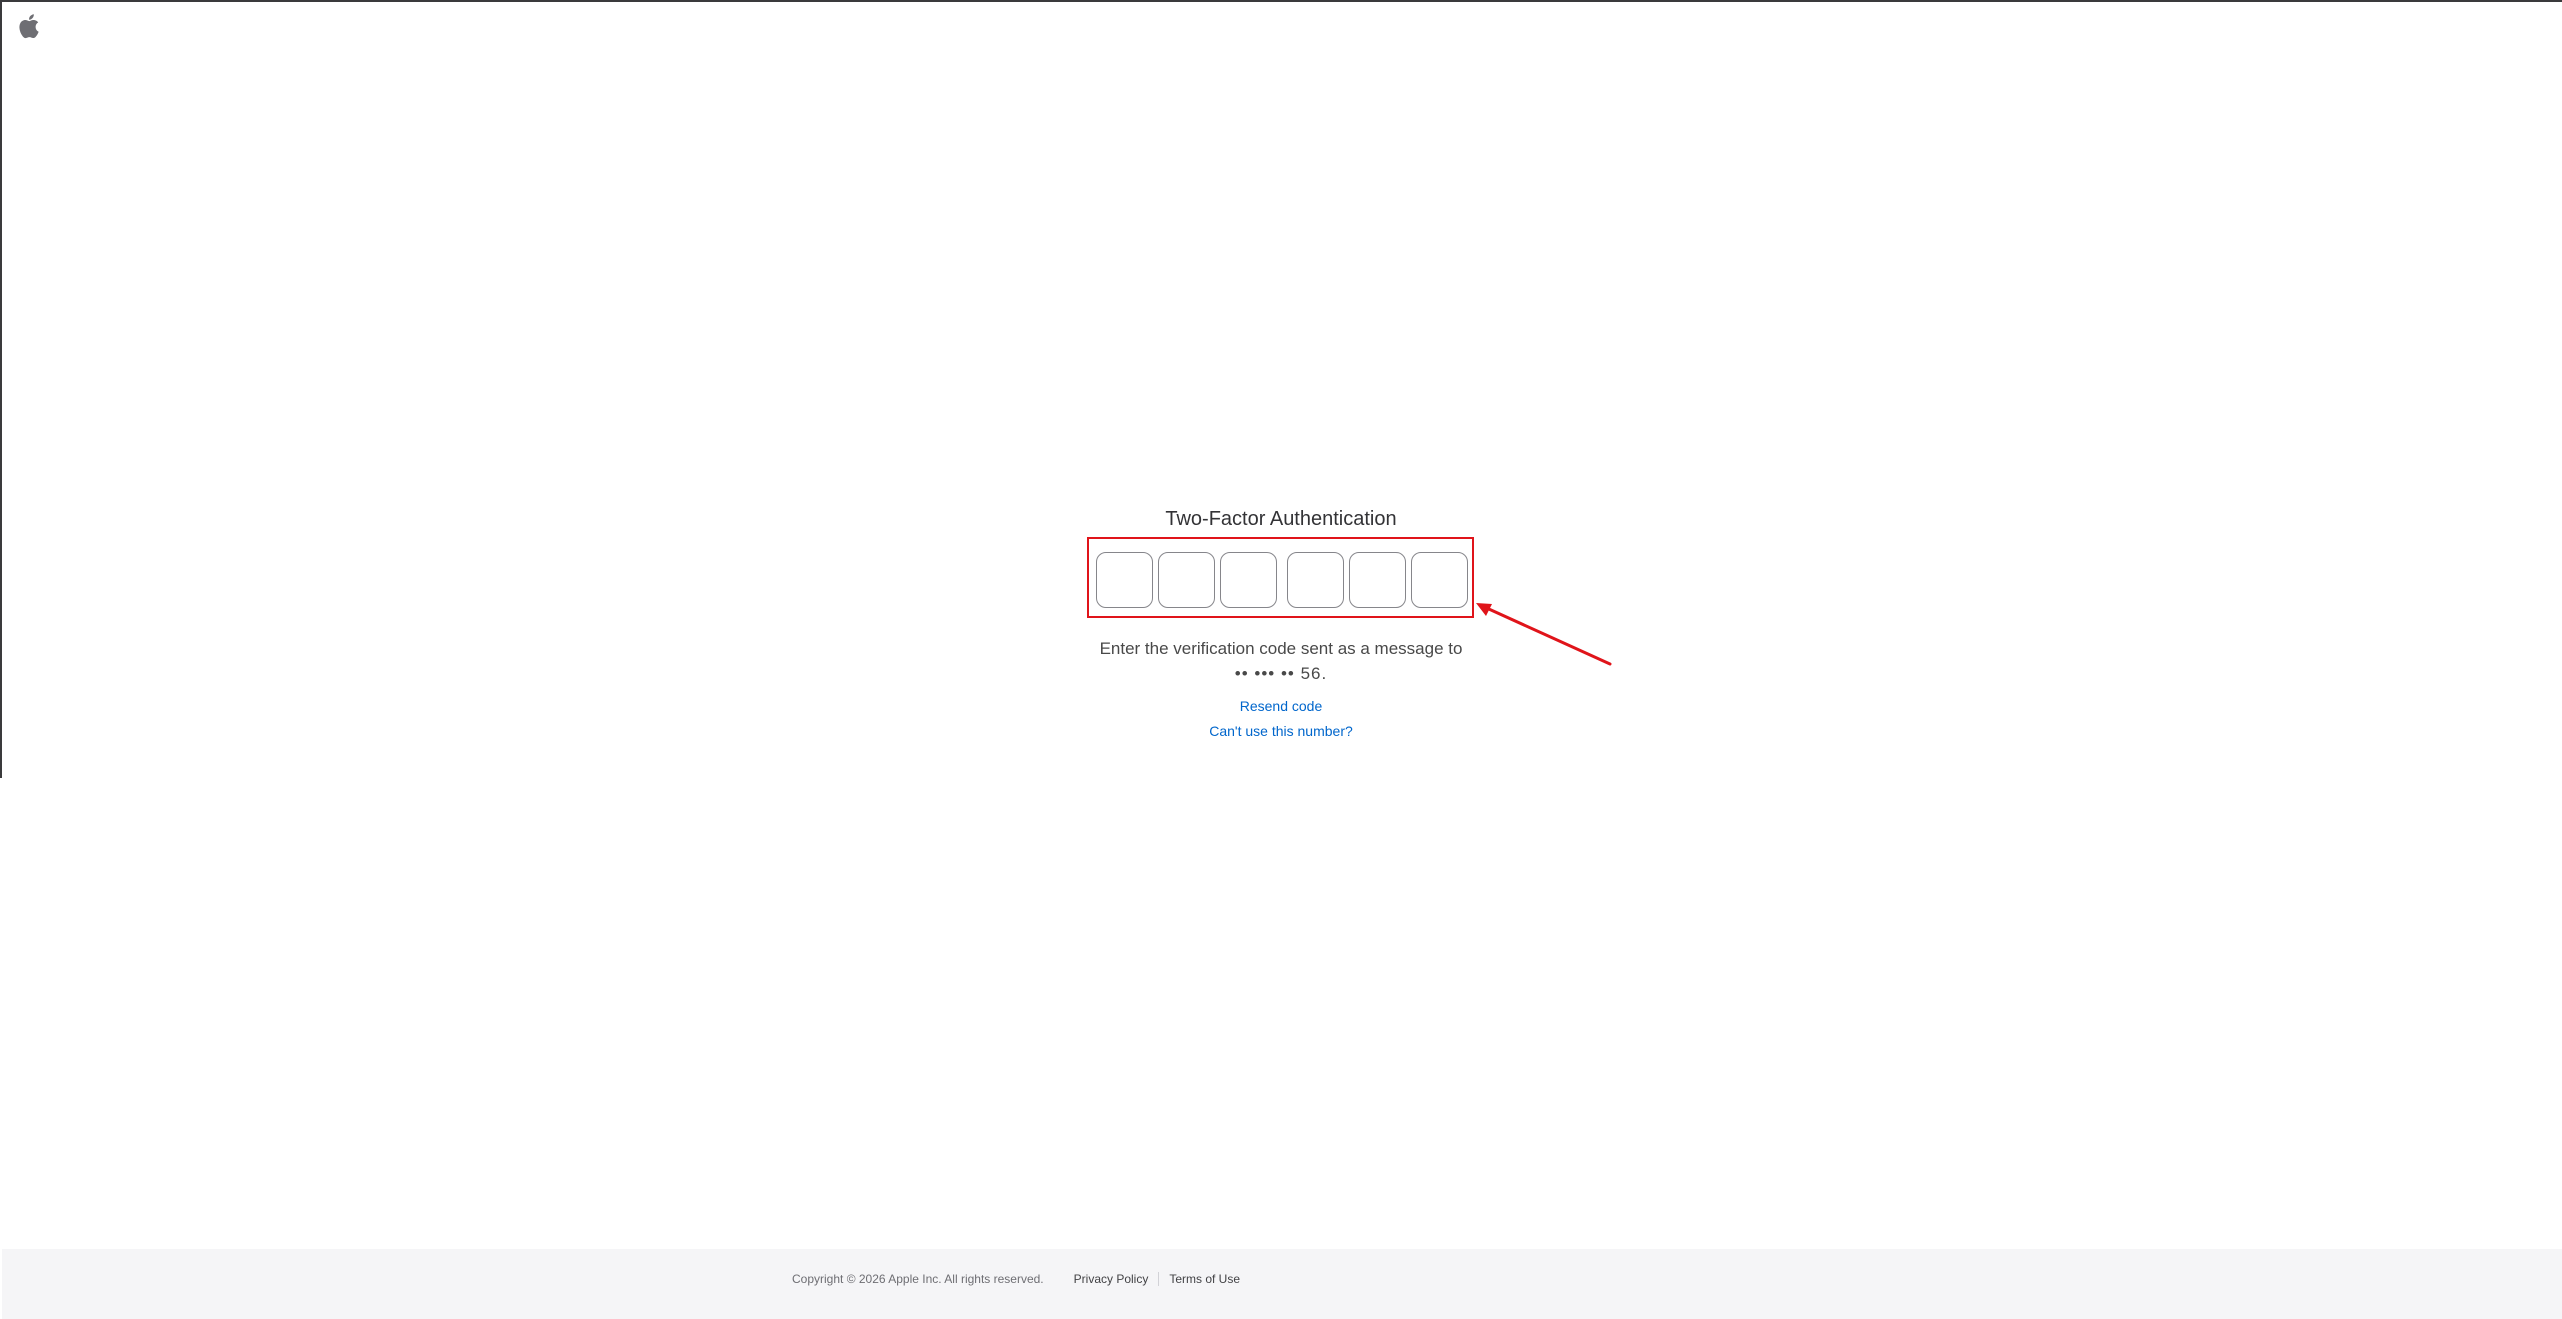  What do you see at coordinates (1248, 580) in the screenshot?
I see `code-digit-3-input` at bounding box center [1248, 580].